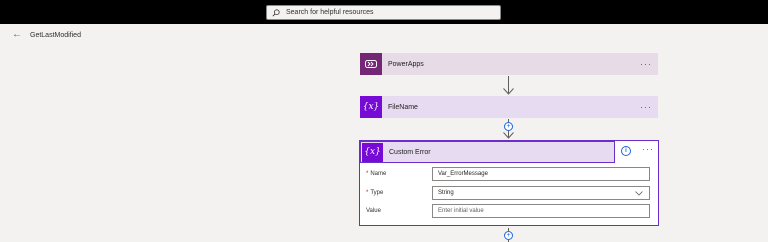 This screenshot has height=242, width=768. What do you see at coordinates (406, 64) in the screenshot?
I see `step-label: PowerApps` at bounding box center [406, 64].